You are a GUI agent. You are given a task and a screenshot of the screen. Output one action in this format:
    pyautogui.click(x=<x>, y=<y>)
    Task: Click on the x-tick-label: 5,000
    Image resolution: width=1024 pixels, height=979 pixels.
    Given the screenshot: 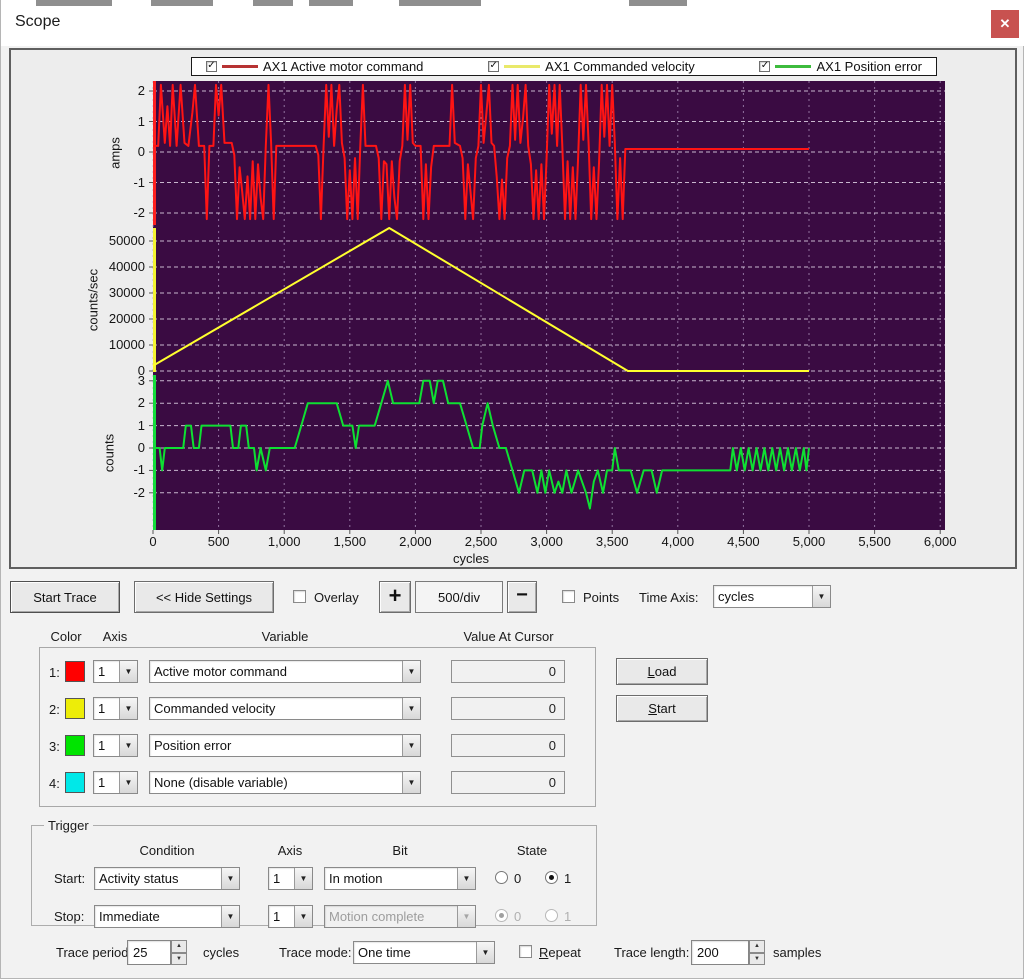 What is the action you would take?
    pyautogui.click(x=809, y=541)
    